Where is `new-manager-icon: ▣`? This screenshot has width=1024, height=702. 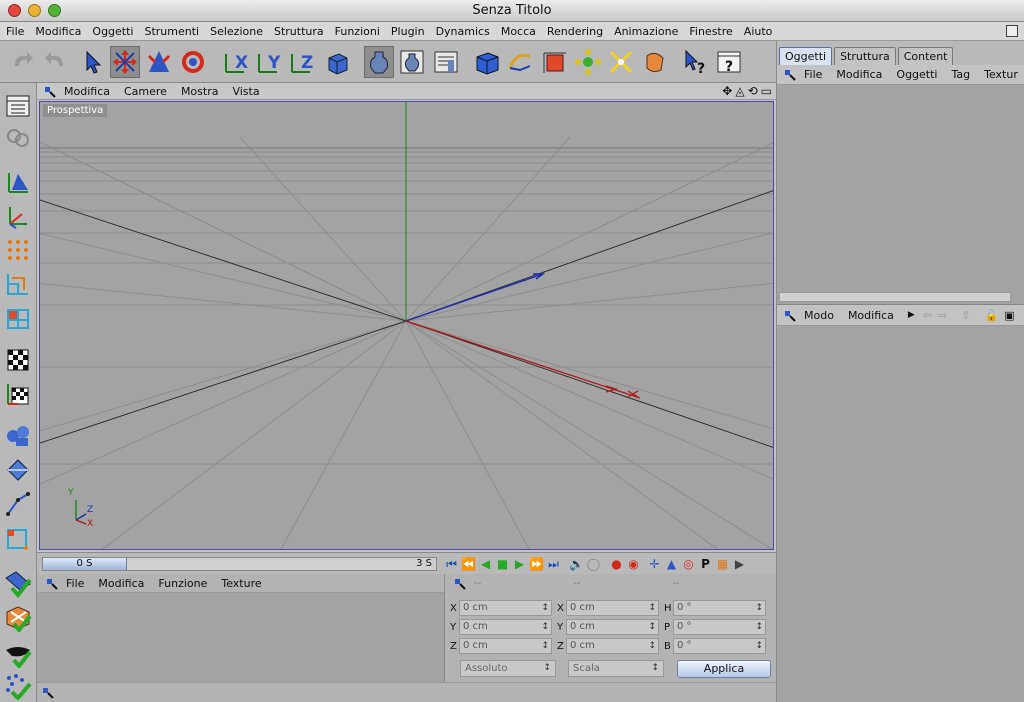 new-manager-icon: ▣ is located at coordinates (1009, 315).